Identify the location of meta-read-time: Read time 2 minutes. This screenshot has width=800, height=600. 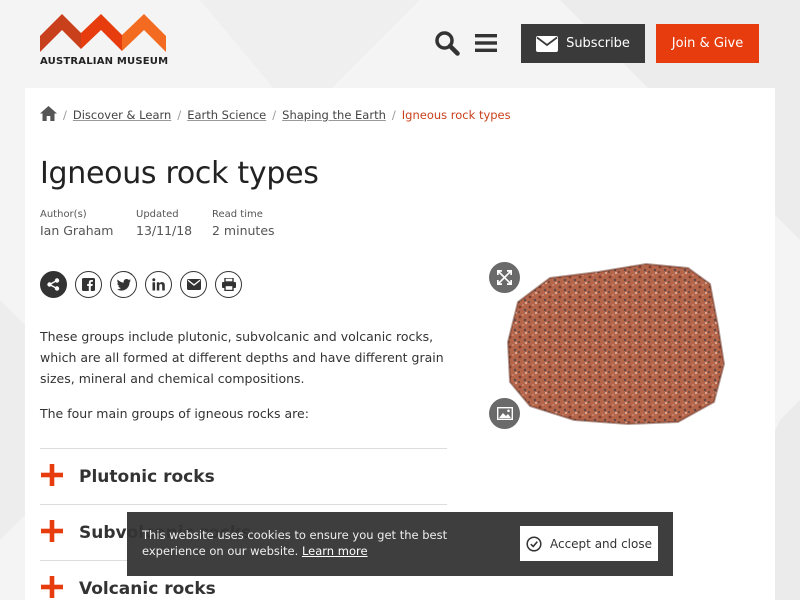
(243, 223).